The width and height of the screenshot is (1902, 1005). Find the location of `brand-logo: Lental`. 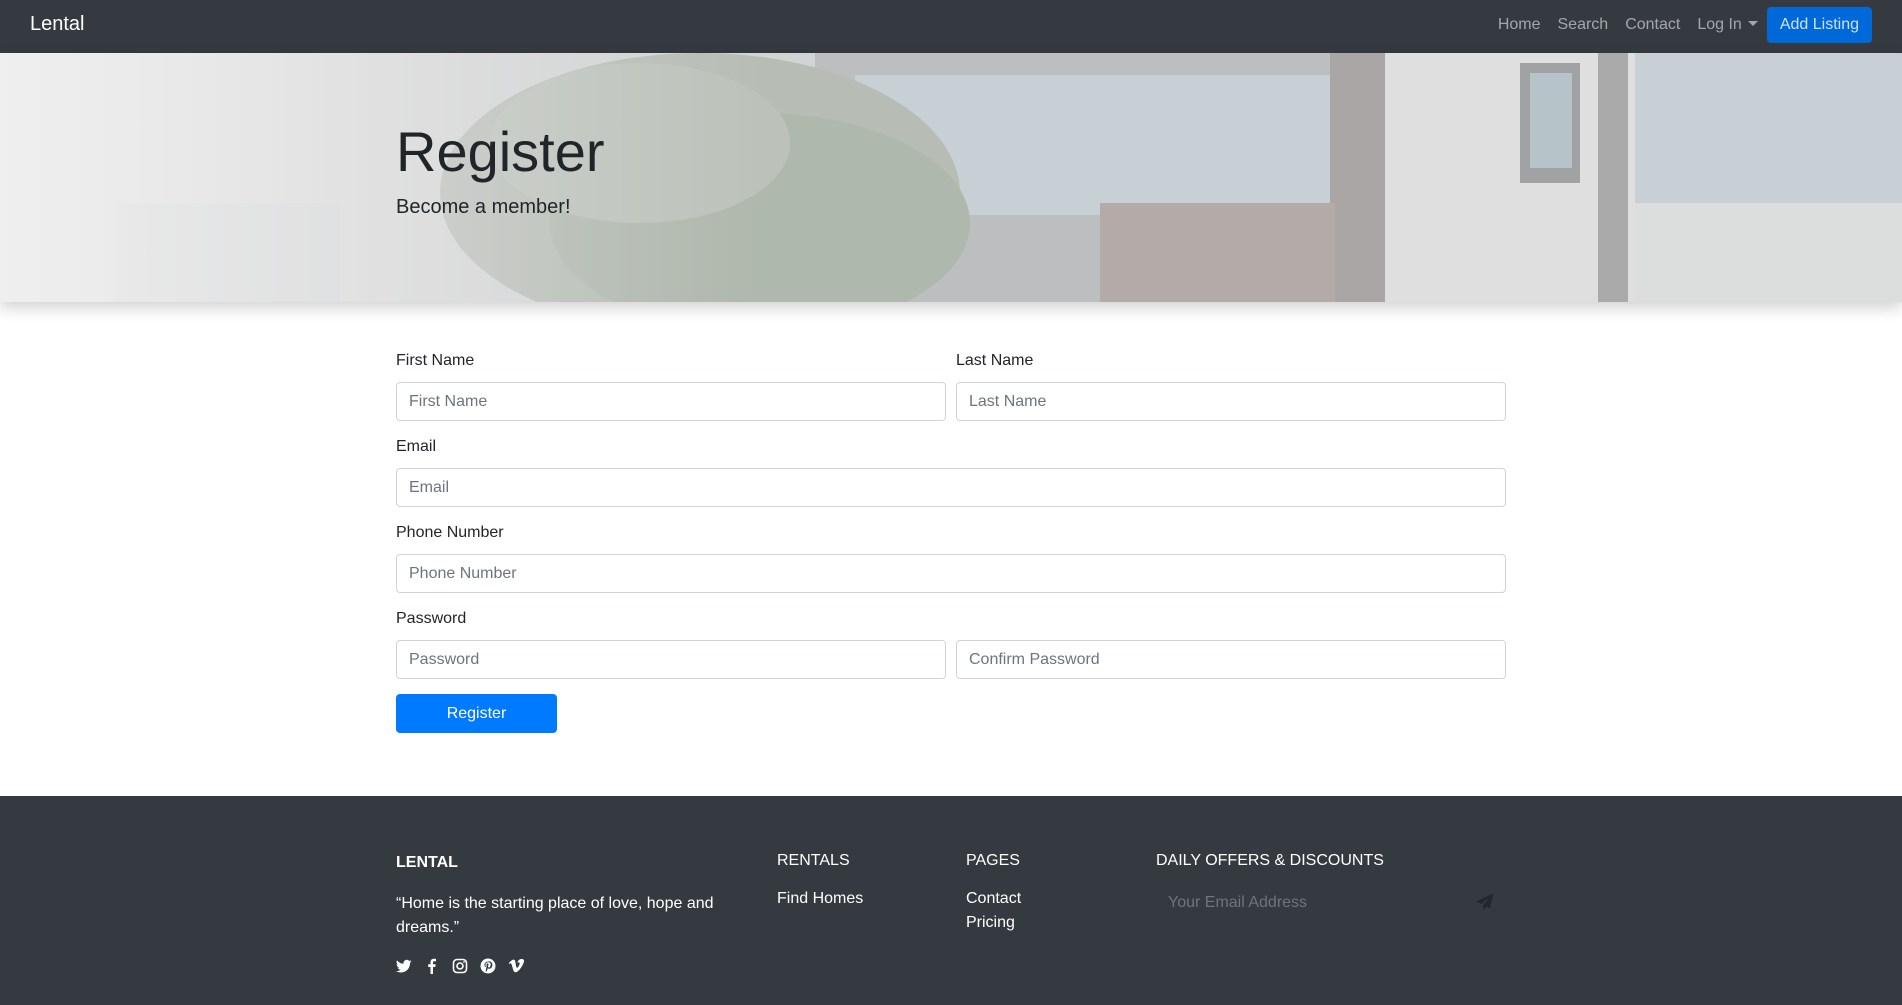

brand-logo: Lental is located at coordinates (57, 24).